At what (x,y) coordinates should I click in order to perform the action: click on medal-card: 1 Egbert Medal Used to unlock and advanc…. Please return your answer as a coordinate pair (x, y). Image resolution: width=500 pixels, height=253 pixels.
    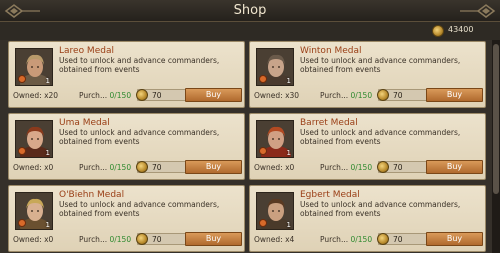
    Looking at the image, I should click on (367, 218).